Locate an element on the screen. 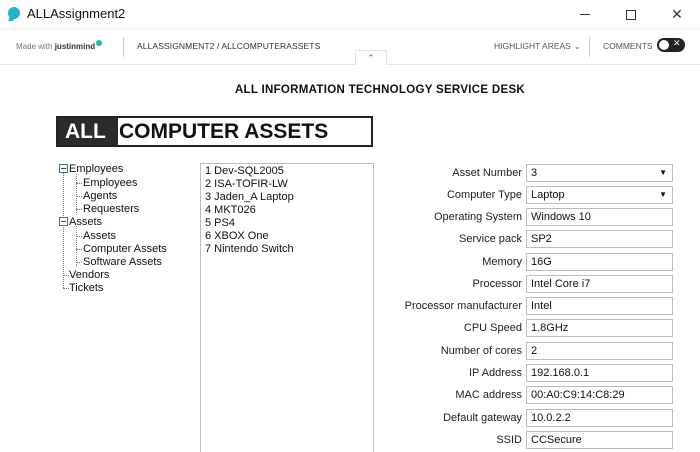 The width and height of the screenshot is (700, 452). ip-address-label: IP Address is located at coordinates (495, 373).